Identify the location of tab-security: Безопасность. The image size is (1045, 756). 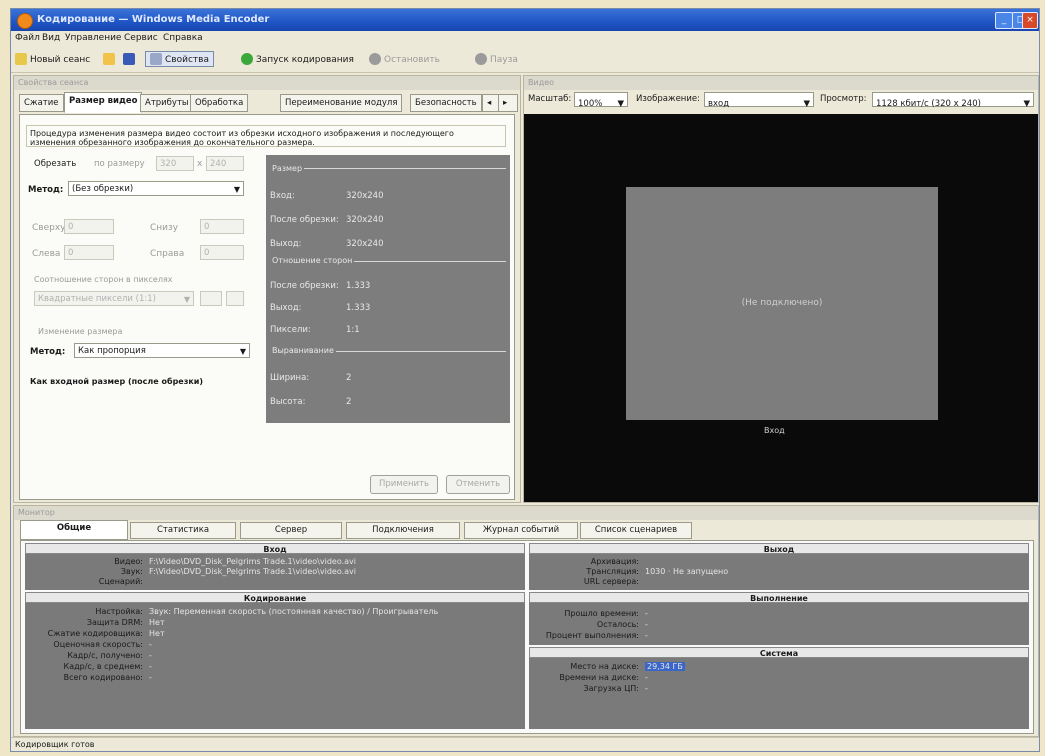
(446, 103).